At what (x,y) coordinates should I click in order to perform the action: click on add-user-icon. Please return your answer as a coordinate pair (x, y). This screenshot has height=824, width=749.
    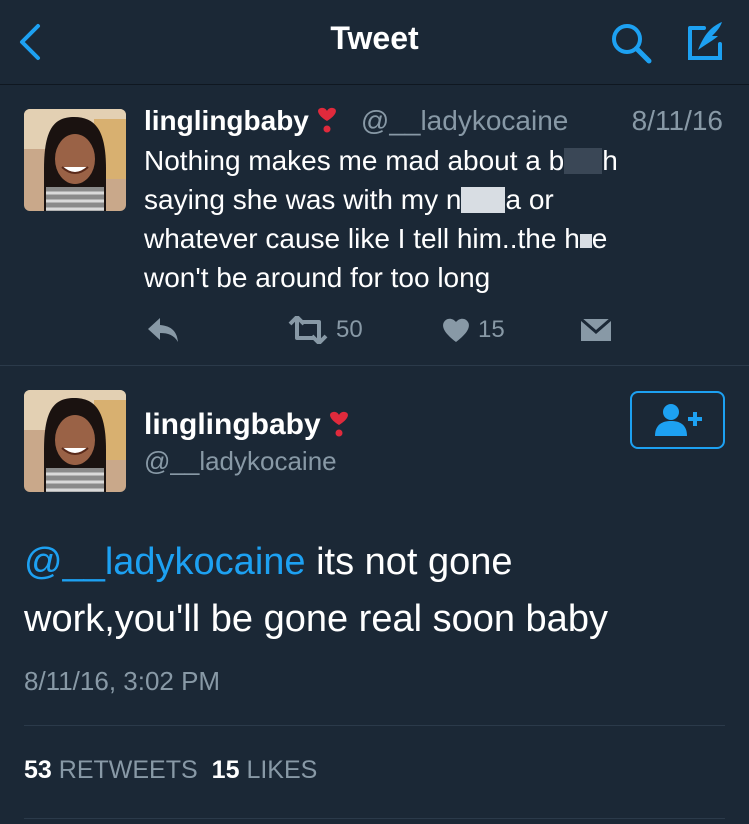
    Looking at the image, I should click on (678, 420).